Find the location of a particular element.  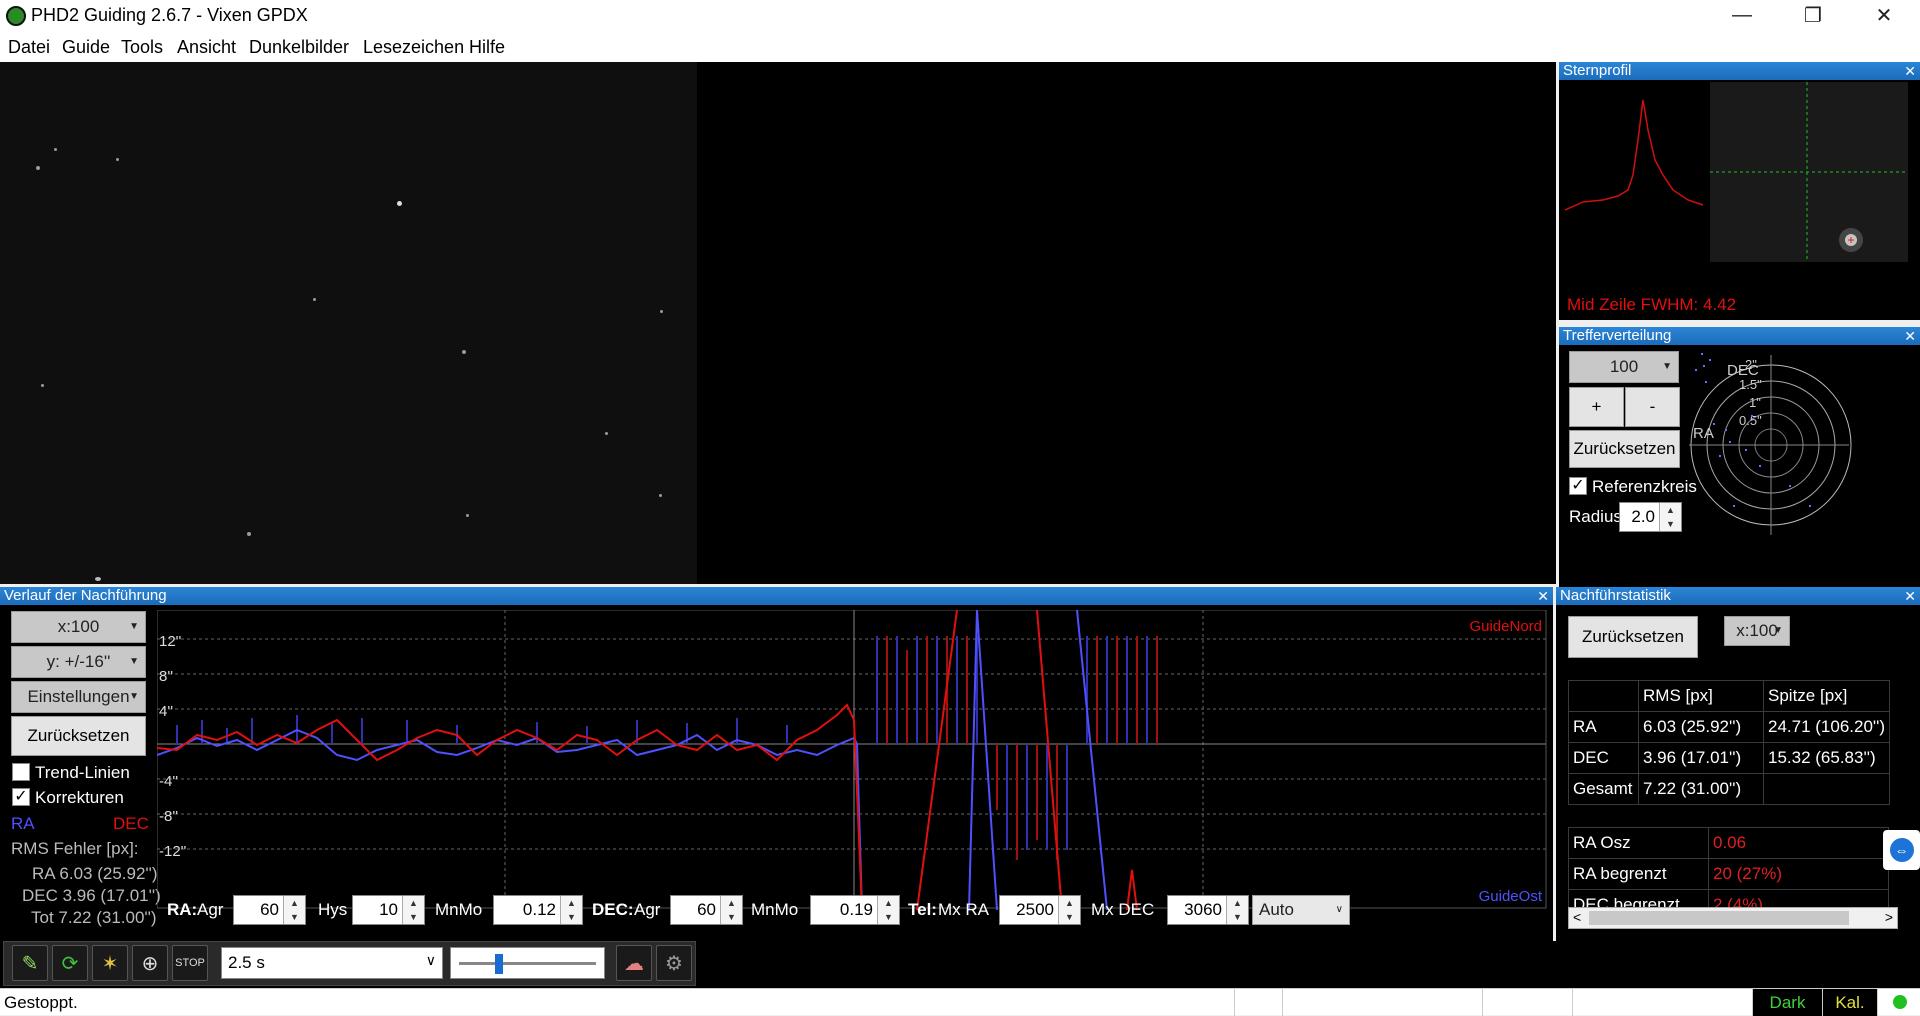

target-zoom-dropdown: 100 ▼ is located at coordinates (1624, 367).